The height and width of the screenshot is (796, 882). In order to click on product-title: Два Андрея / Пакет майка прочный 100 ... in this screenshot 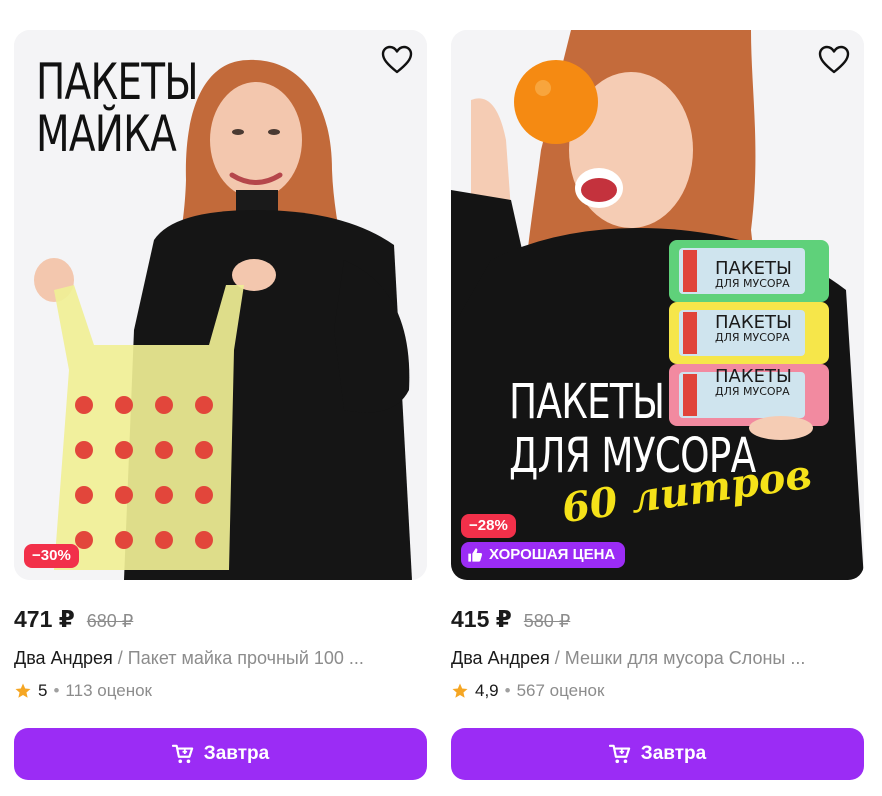, I will do `click(220, 658)`.